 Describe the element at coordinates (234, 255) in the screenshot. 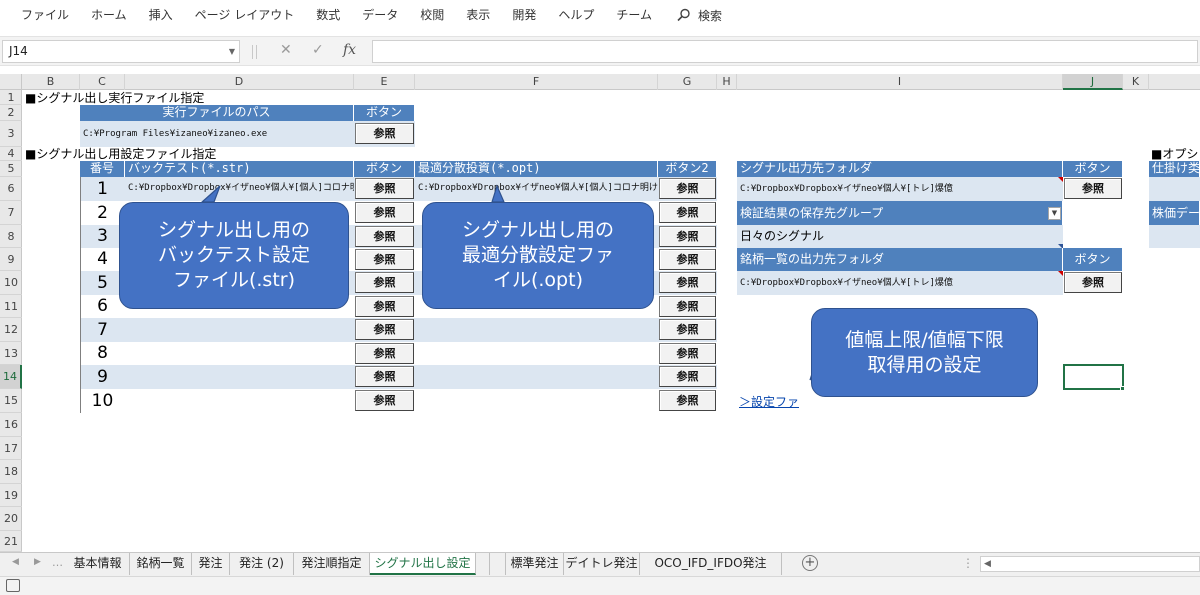

I see `callout-backtest: シグナル出し用の バックテスト設定 ファイル(.str)` at that location.